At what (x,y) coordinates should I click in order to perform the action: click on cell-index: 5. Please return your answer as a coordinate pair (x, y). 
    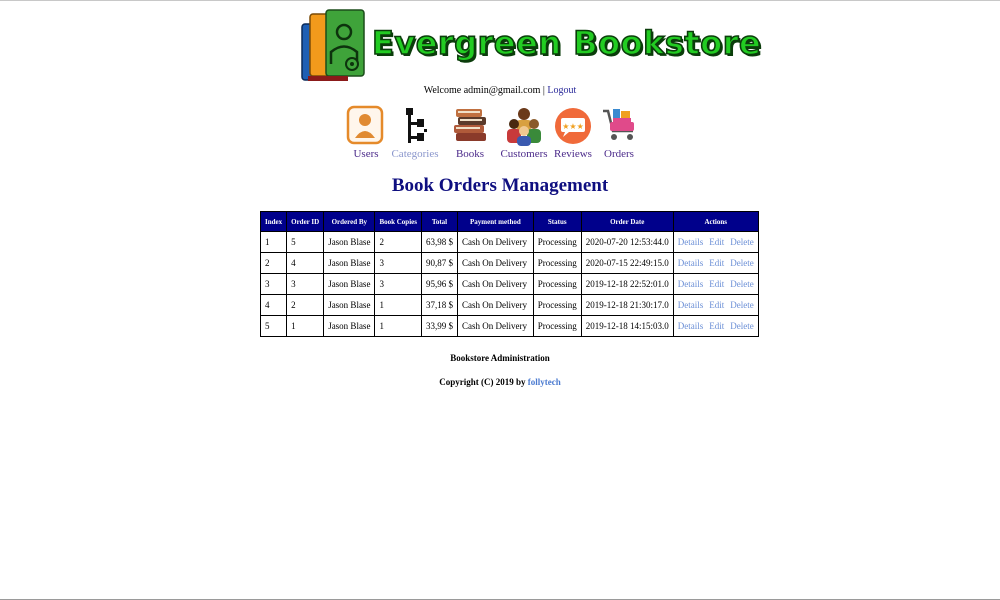
    Looking at the image, I should click on (273, 326).